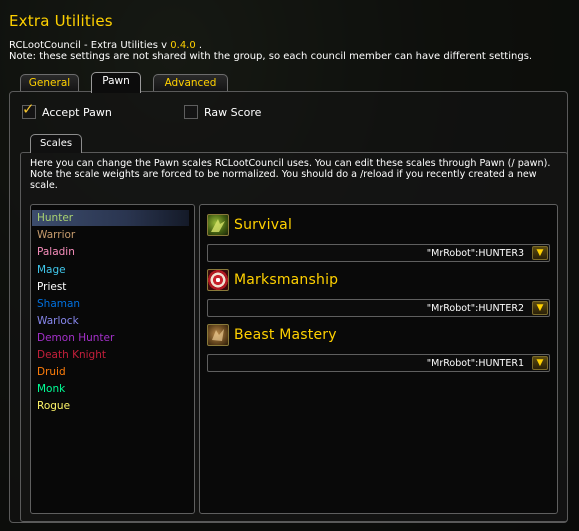 This screenshot has height=531, width=579. I want to click on spec-name-marksmanship: Marksmanship, so click(286, 280).